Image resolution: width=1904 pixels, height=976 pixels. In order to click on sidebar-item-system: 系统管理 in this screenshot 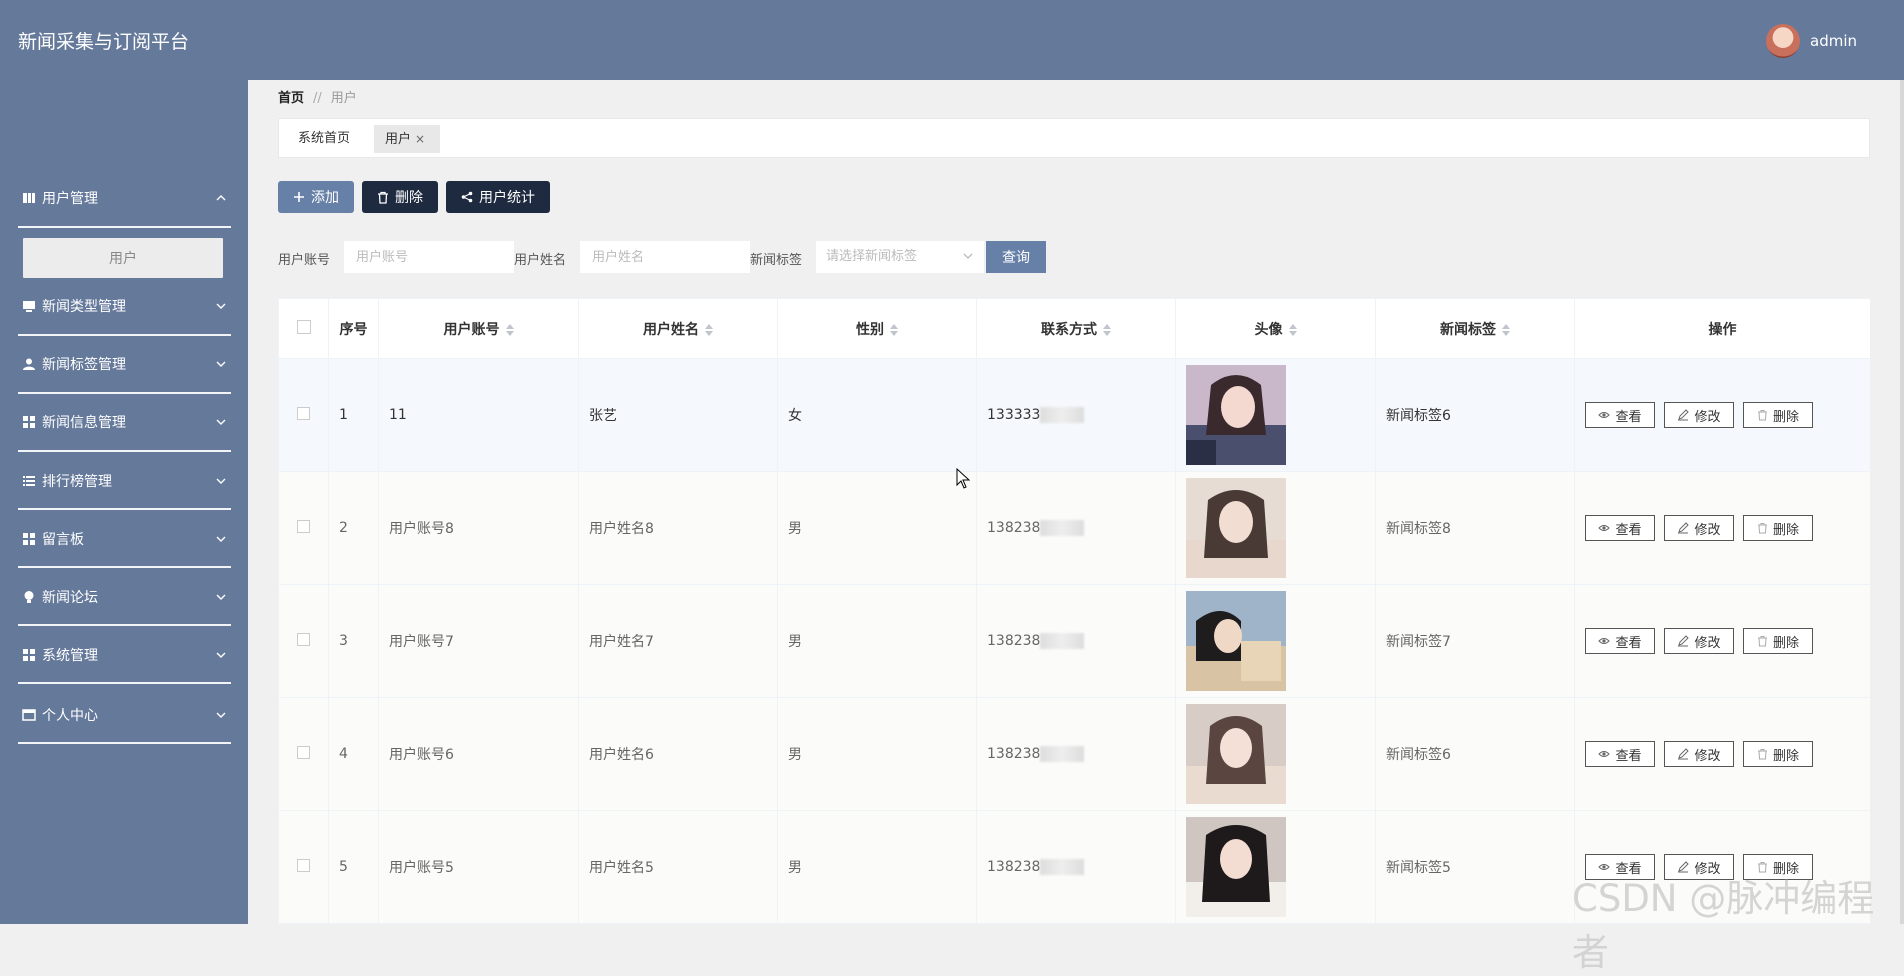, I will do `click(124, 655)`.